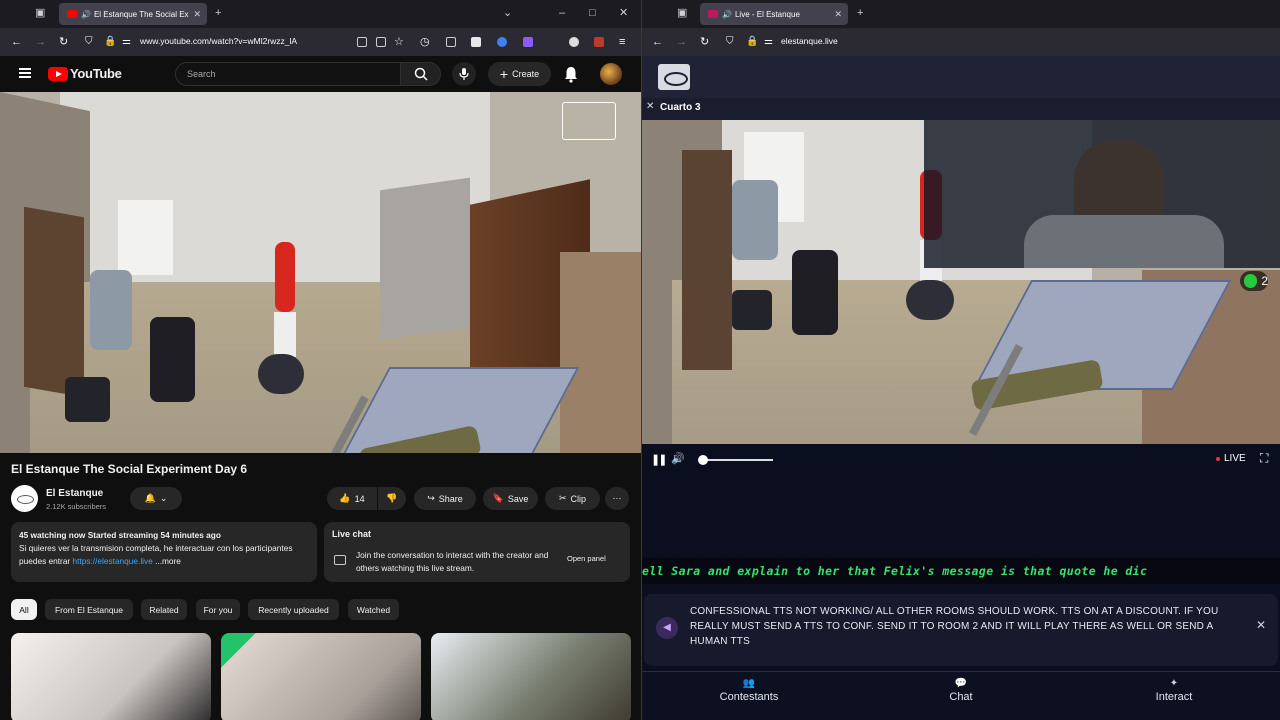 This screenshot has height=720, width=1280. What do you see at coordinates (288, 74) in the screenshot?
I see `search-input: Search` at bounding box center [288, 74].